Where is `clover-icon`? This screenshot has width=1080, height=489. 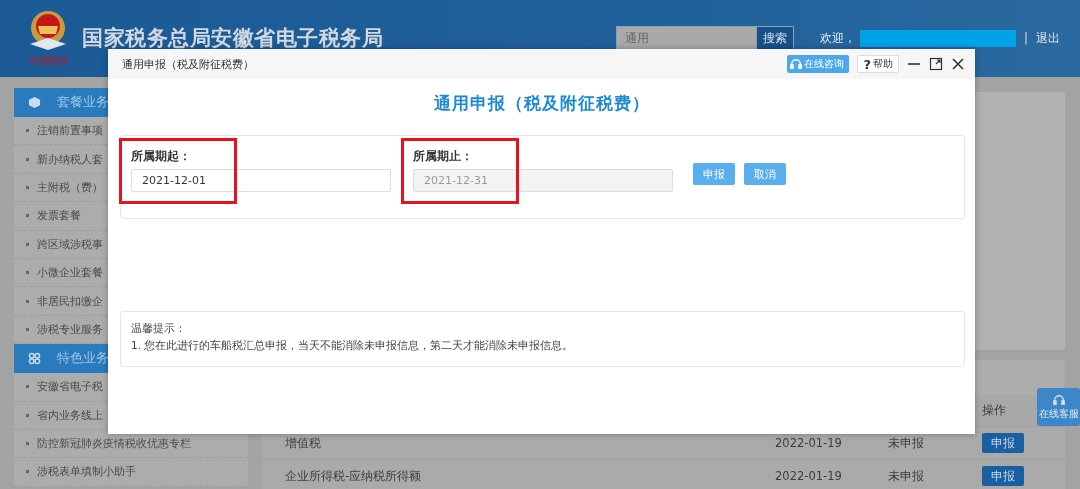
clover-icon is located at coordinates (34, 359).